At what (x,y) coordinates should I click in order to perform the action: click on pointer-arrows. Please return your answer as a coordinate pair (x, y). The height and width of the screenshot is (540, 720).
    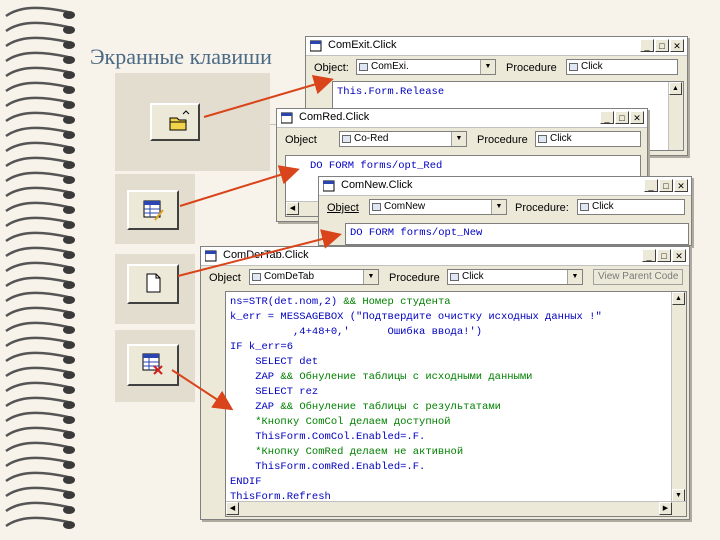
    Looking at the image, I should click on (256, 242).